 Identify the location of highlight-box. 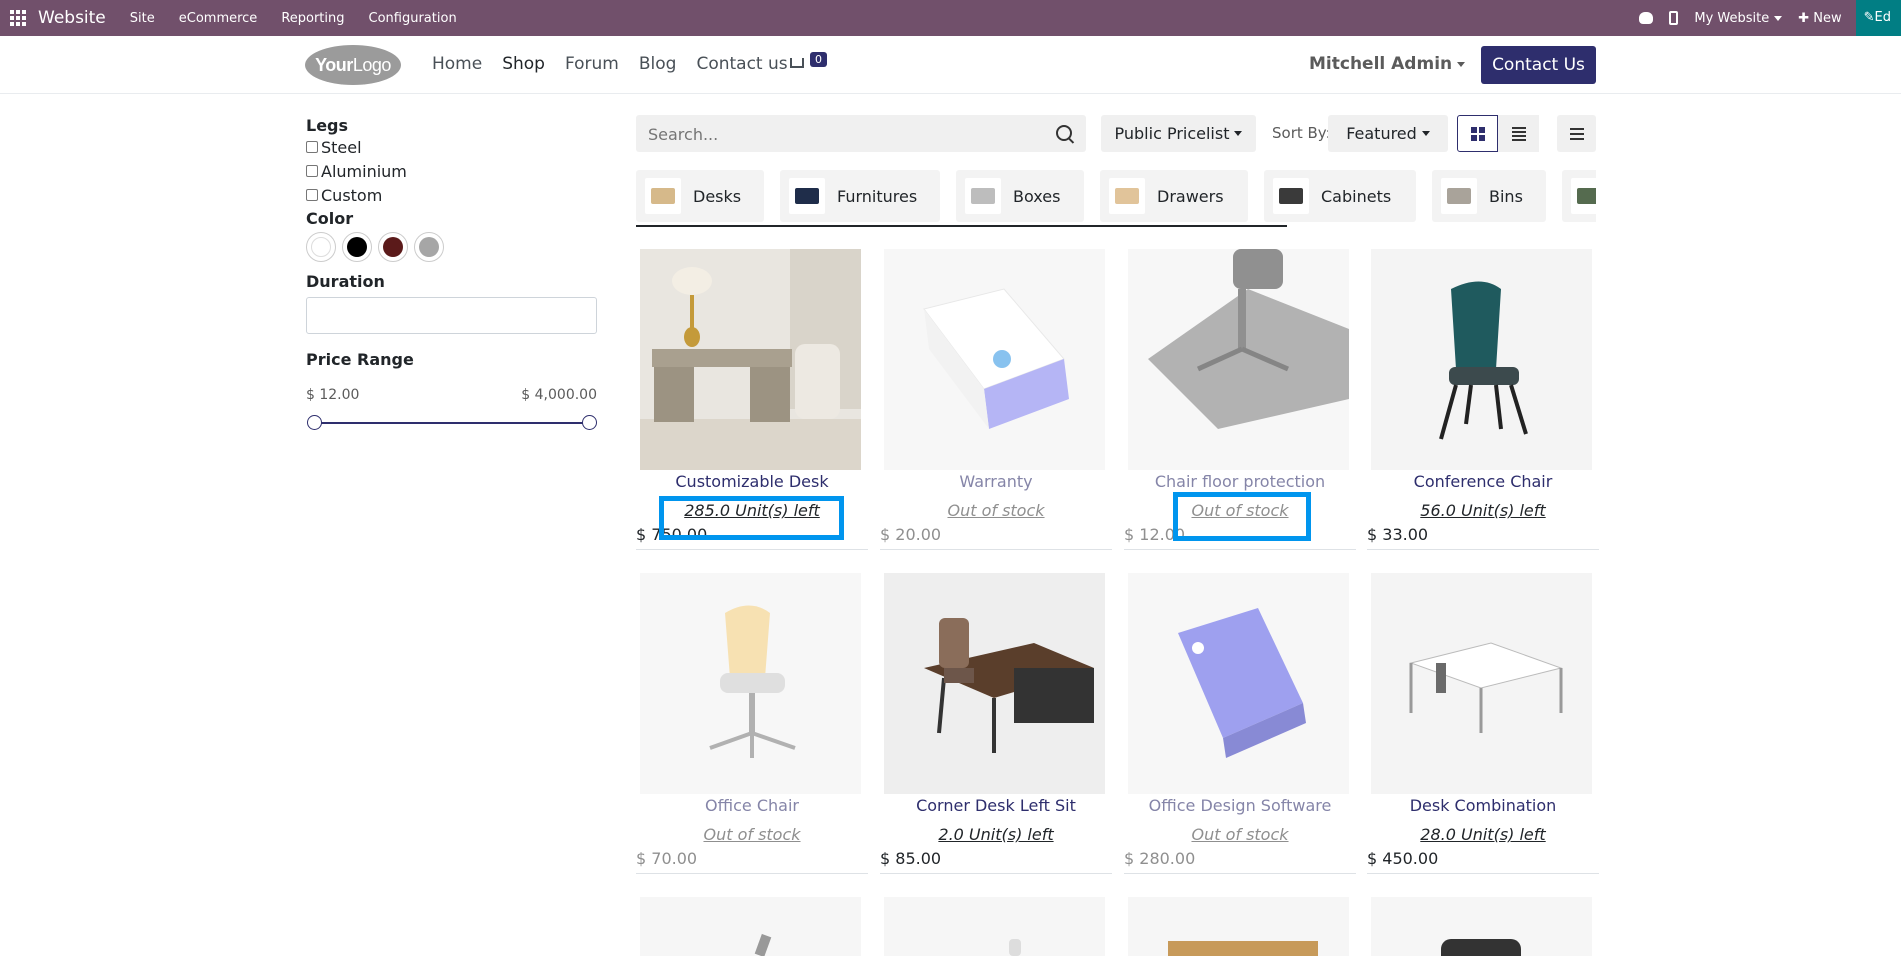
(1242, 516).